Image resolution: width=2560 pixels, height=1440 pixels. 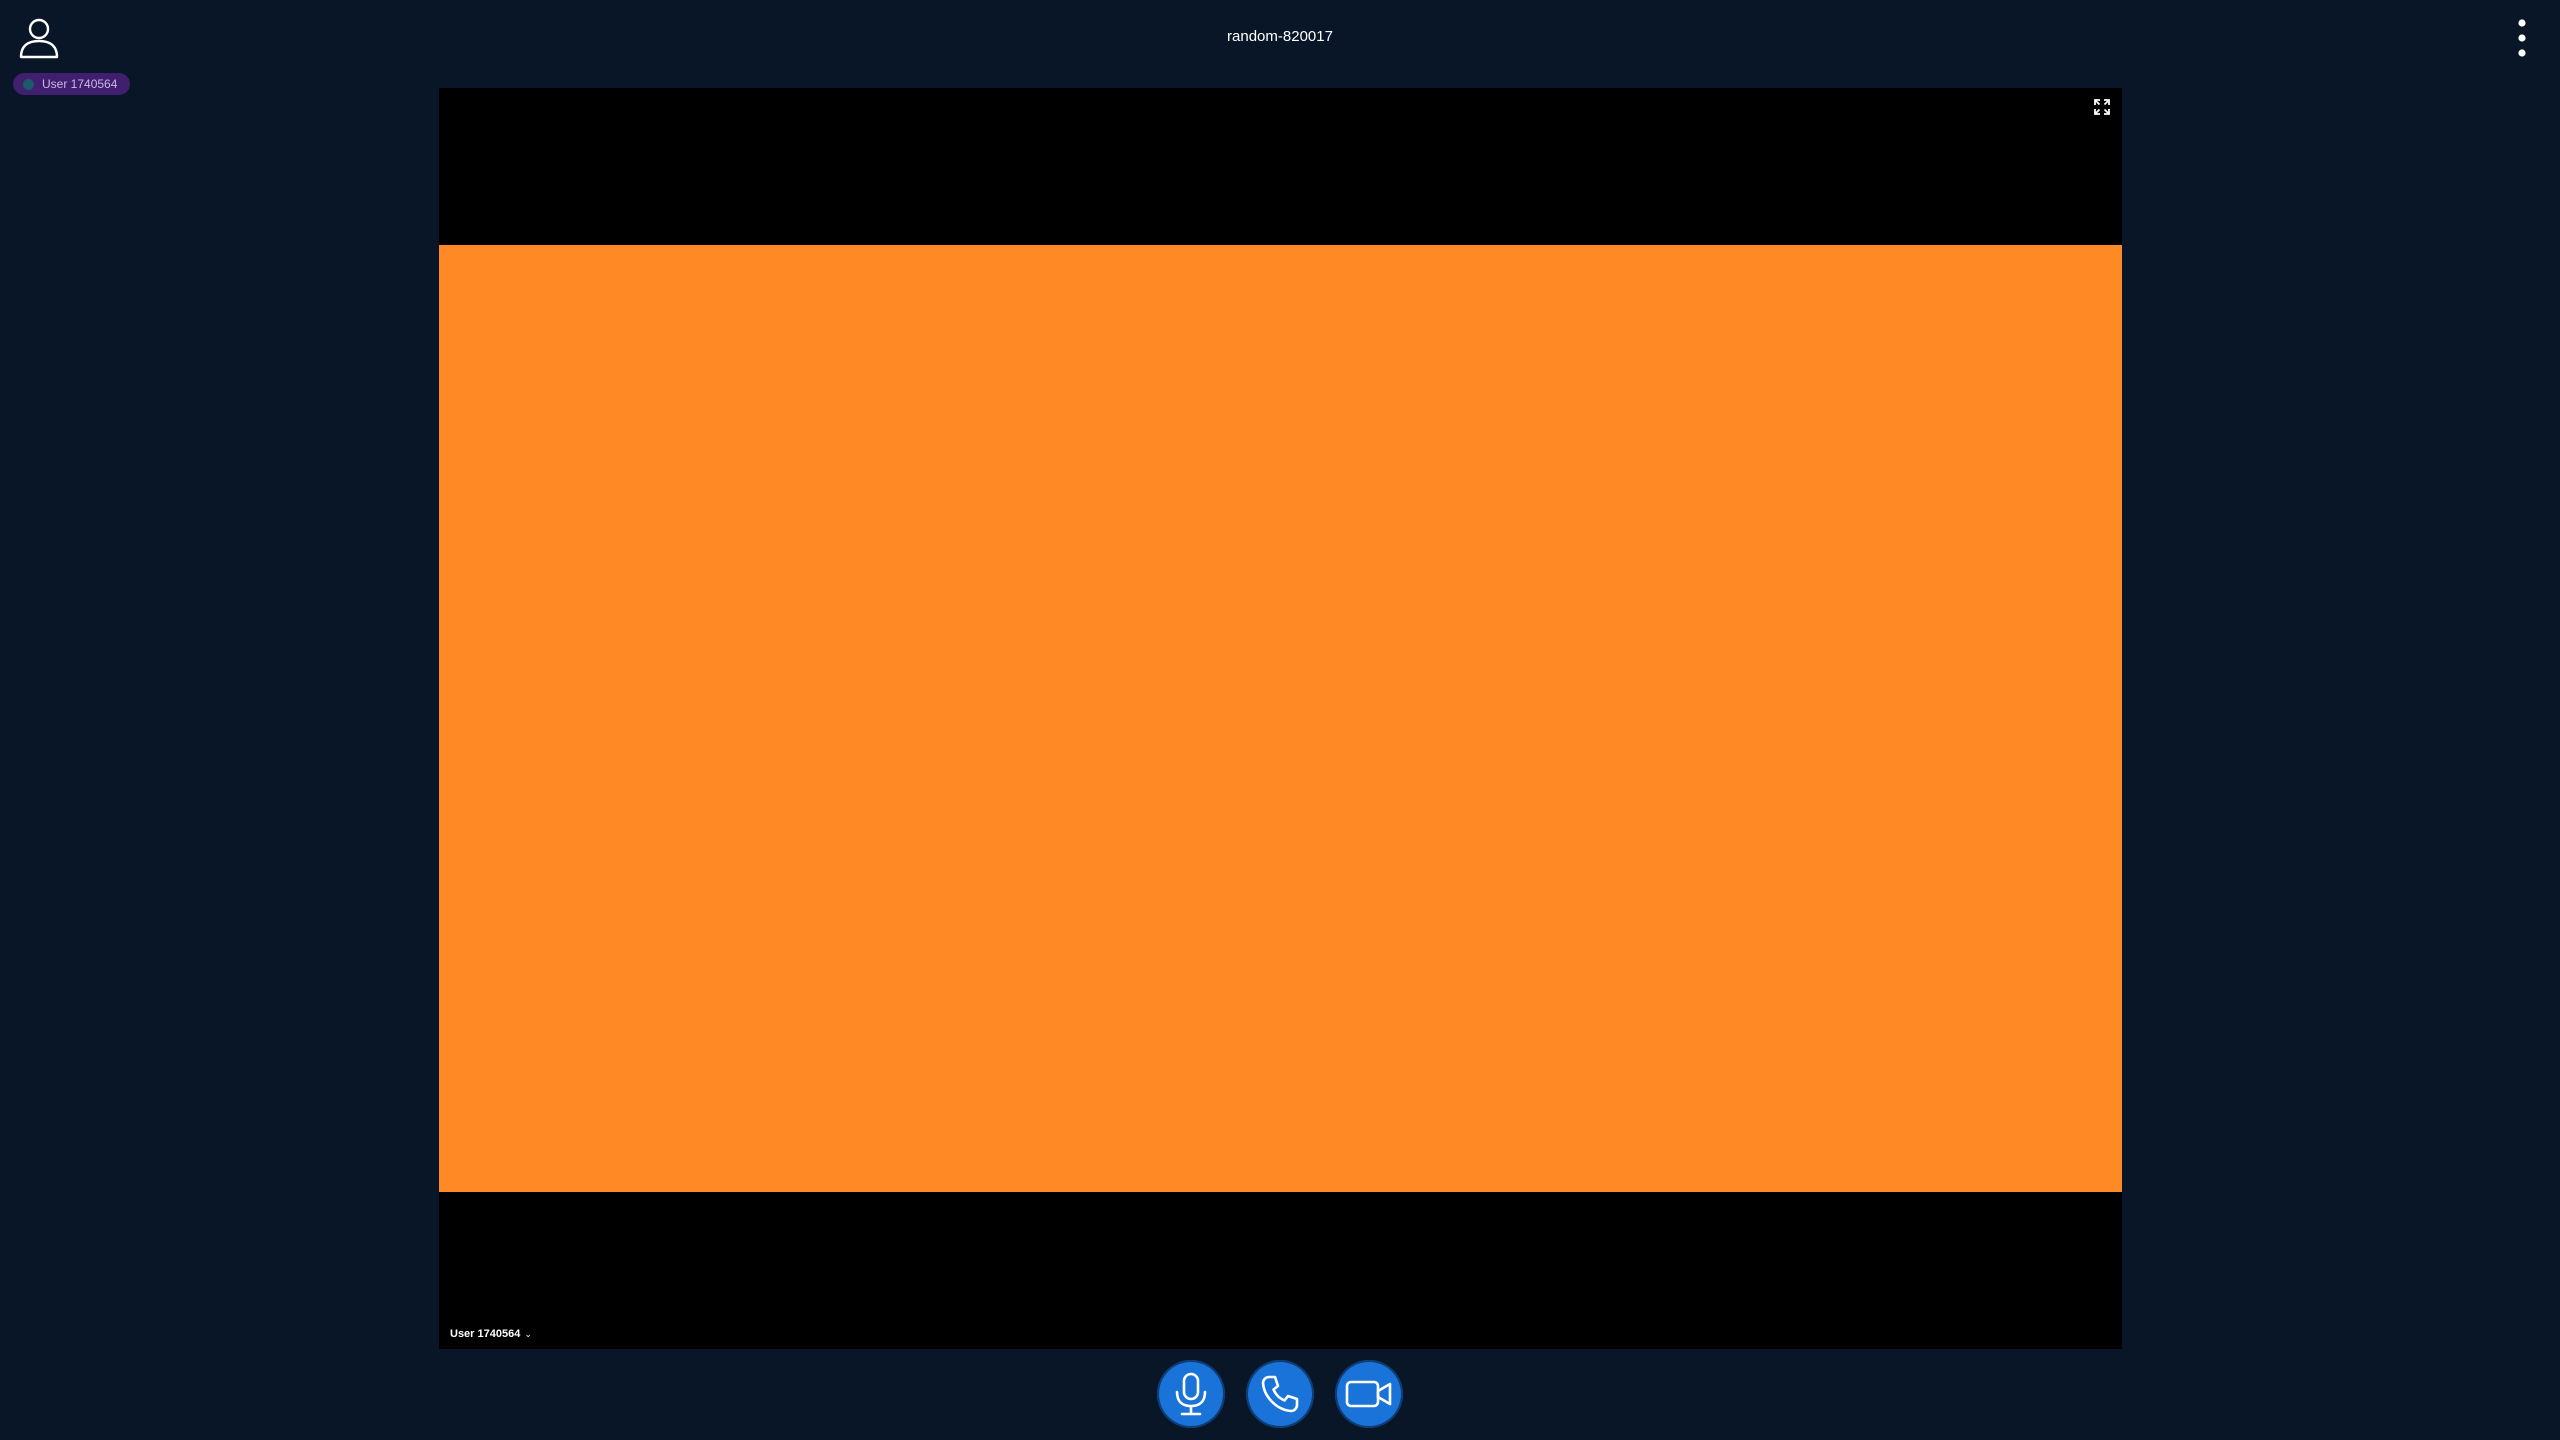 I want to click on phone-icon, so click(x=1280, y=1394).